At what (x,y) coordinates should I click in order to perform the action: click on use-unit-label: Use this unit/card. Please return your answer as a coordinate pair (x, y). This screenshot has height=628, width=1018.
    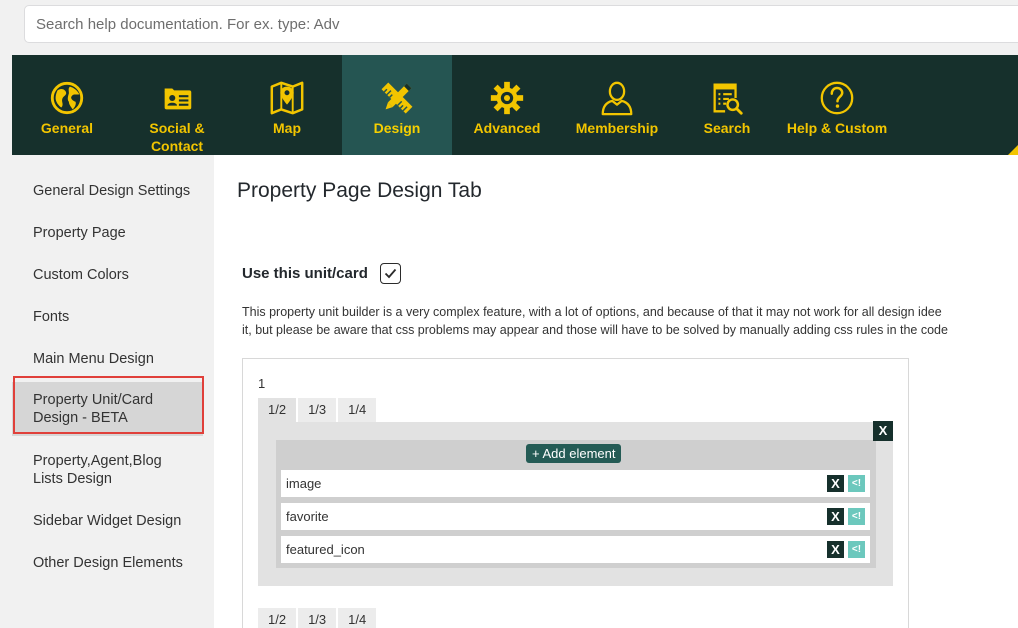
    Looking at the image, I should click on (305, 273).